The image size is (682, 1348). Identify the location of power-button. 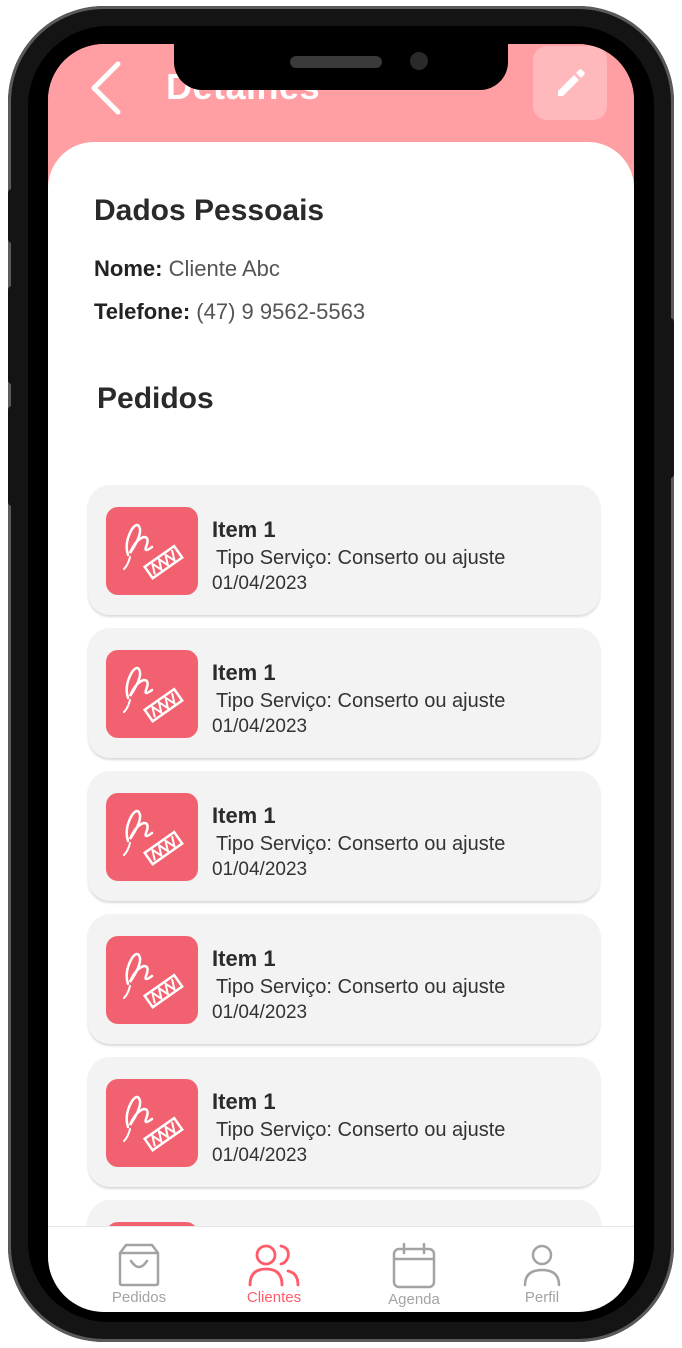
(668, 398).